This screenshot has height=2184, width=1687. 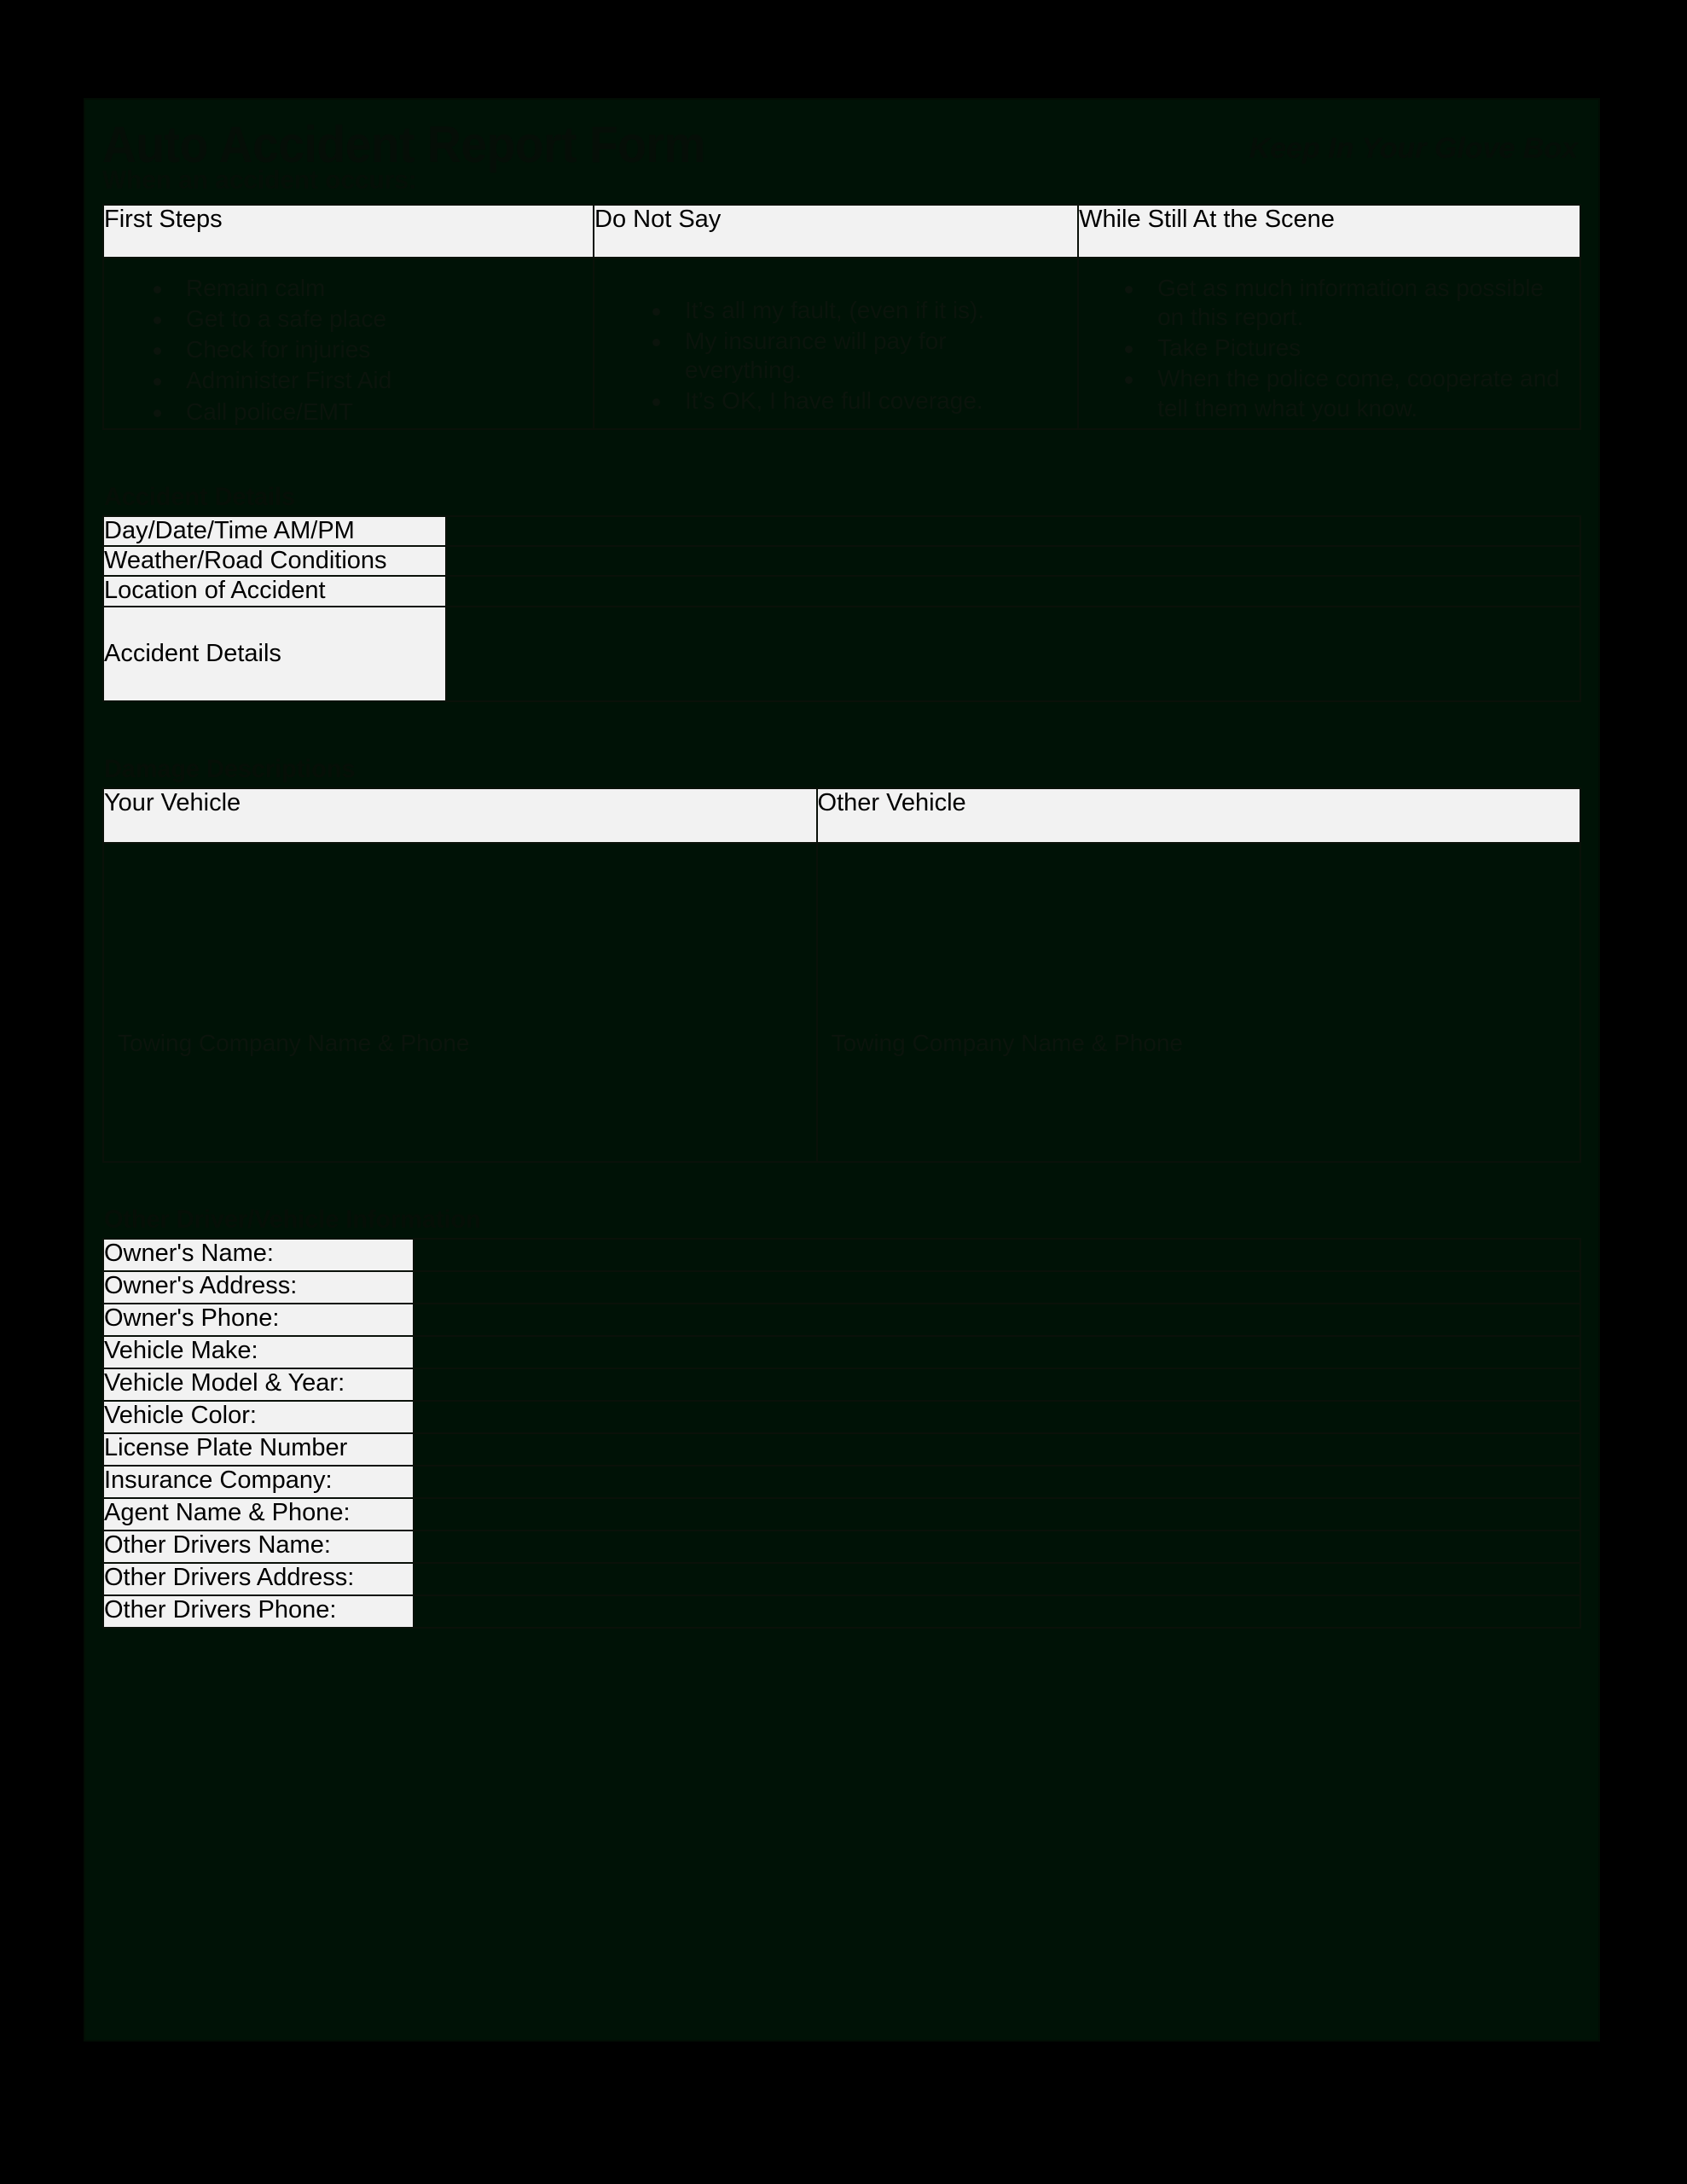 I want to click on driver-value-vehicle-color, so click(x=997, y=1418).